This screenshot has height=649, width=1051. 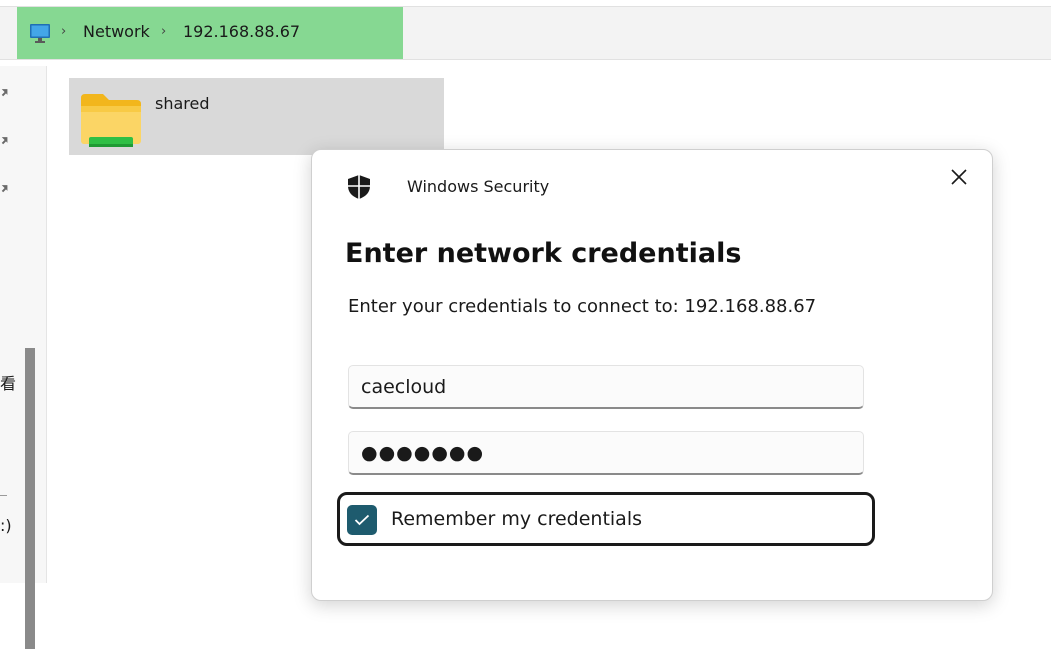 I want to click on close-icon, so click(x=959, y=177).